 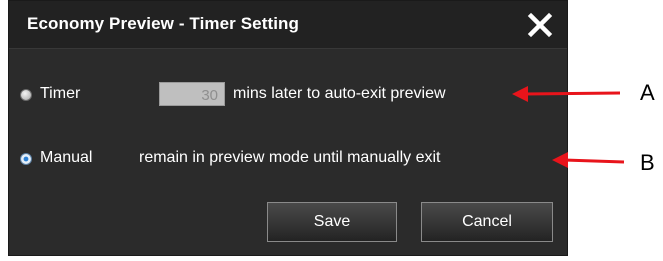 What do you see at coordinates (163, 23) in the screenshot?
I see `dialog-title: Economy Preview - Timer Setting` at bounding box center [163, 23].